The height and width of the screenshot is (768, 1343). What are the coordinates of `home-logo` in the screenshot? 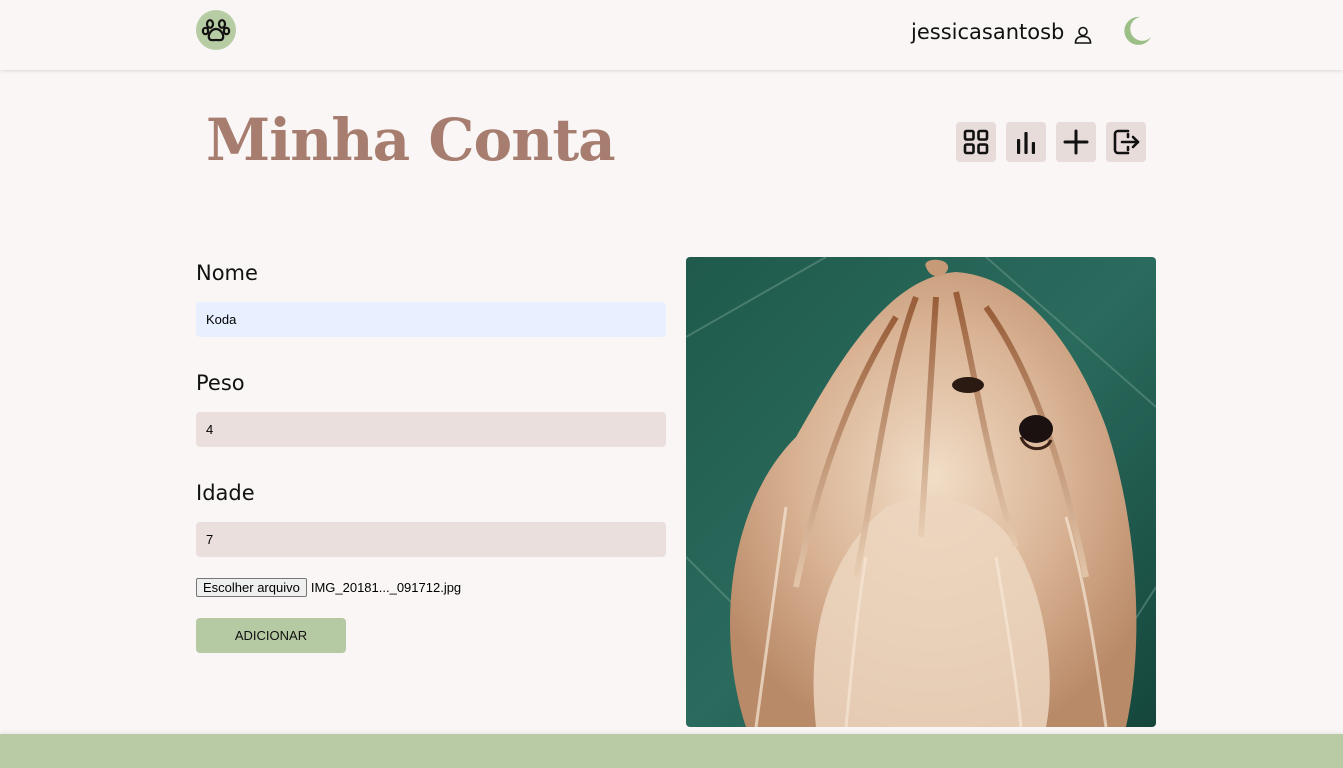 It's located at (216, 30).